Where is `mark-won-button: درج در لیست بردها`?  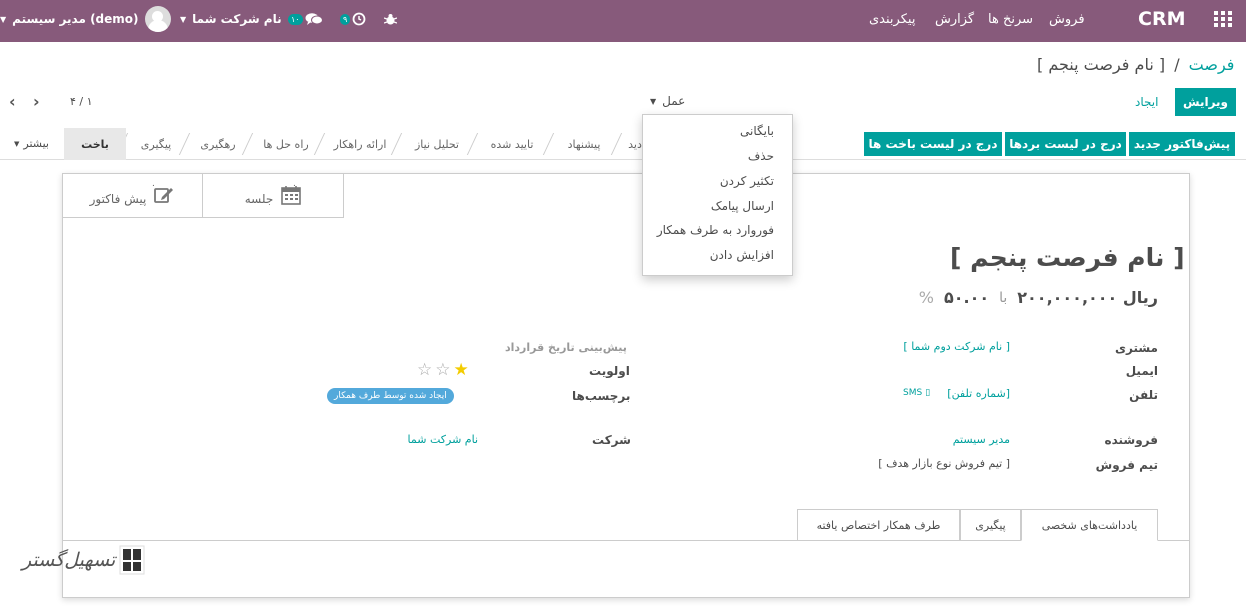 mark-won-button: درج در لیست بردها is located at coordinates (1065, 144).